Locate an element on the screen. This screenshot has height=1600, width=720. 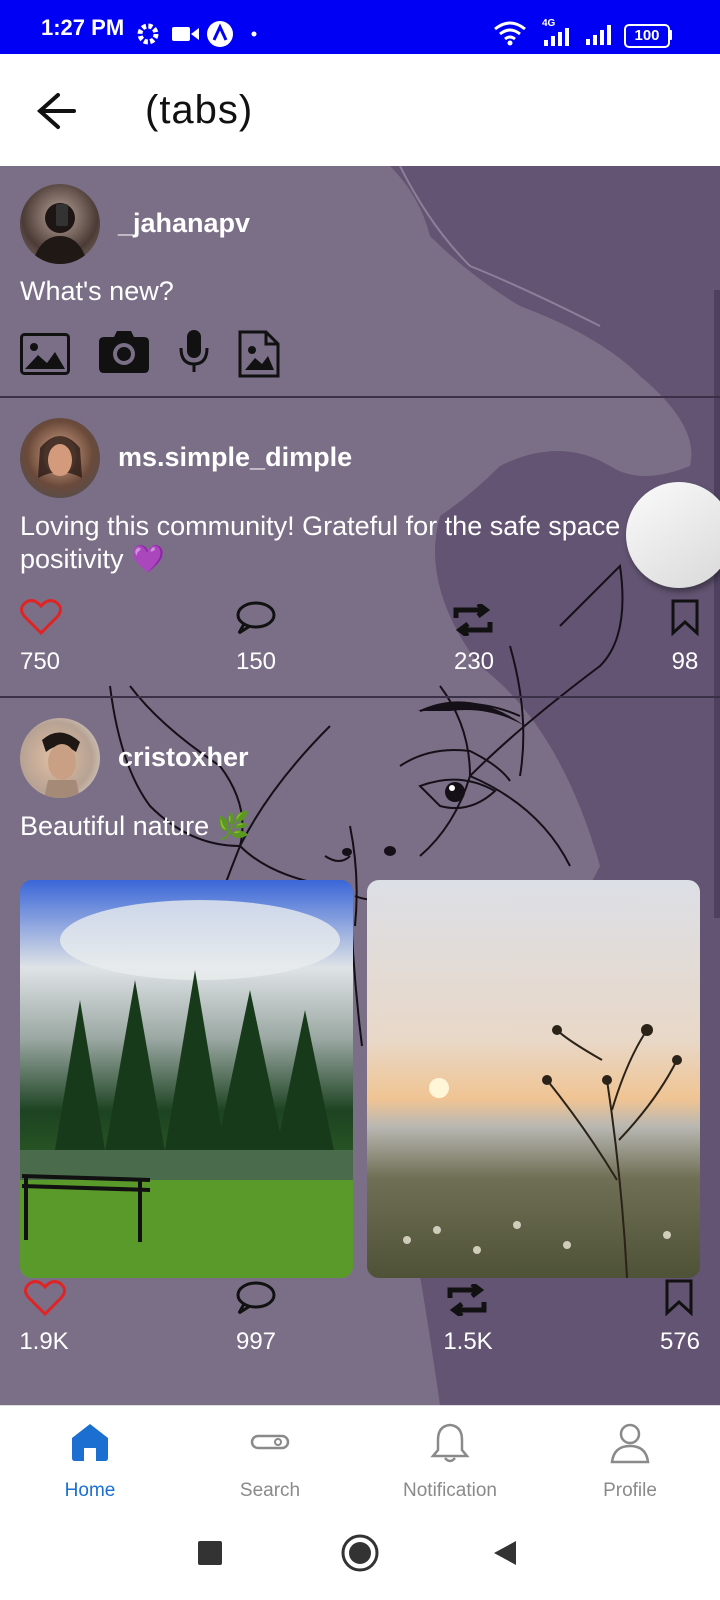
bottom-nav: Home Search Notification Profile is located at coordinates (360, 1454).